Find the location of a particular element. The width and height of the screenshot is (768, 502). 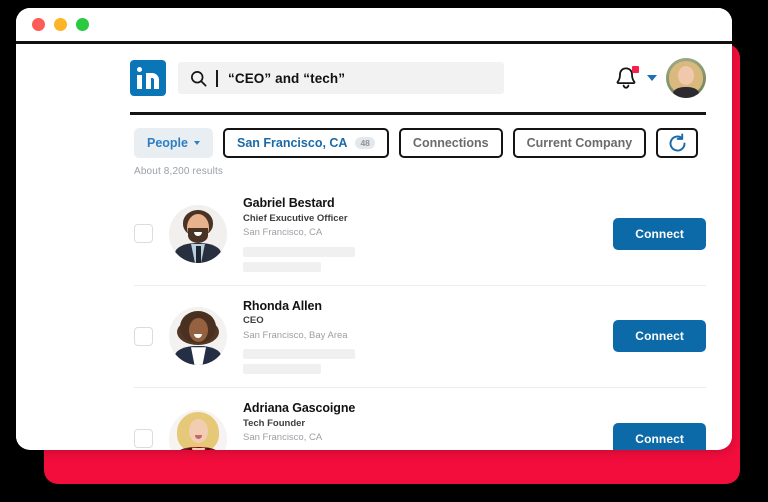

linkedin-logo-icon is located at coordinates (148, 78).